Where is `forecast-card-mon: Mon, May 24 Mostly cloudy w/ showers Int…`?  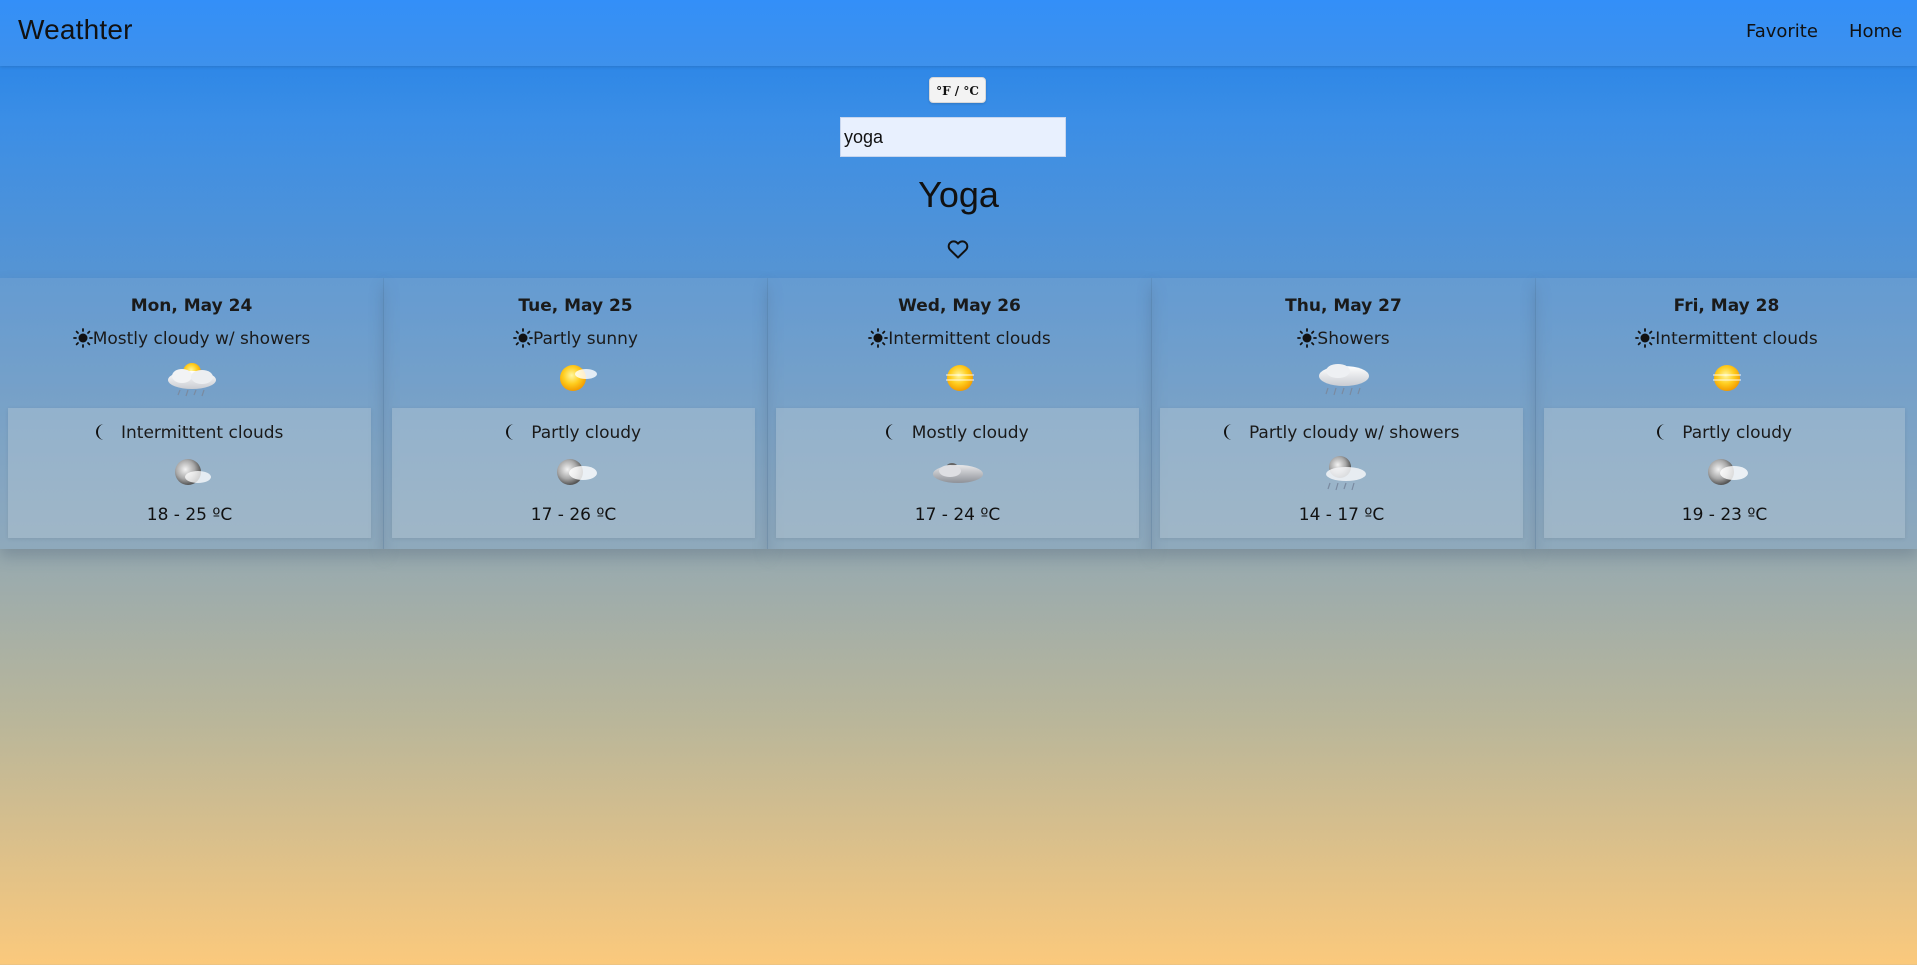
forecast-card-mon: Mon, May 24 Mostly cloudy w/ showers Int… is located at coordinates (192, 413).